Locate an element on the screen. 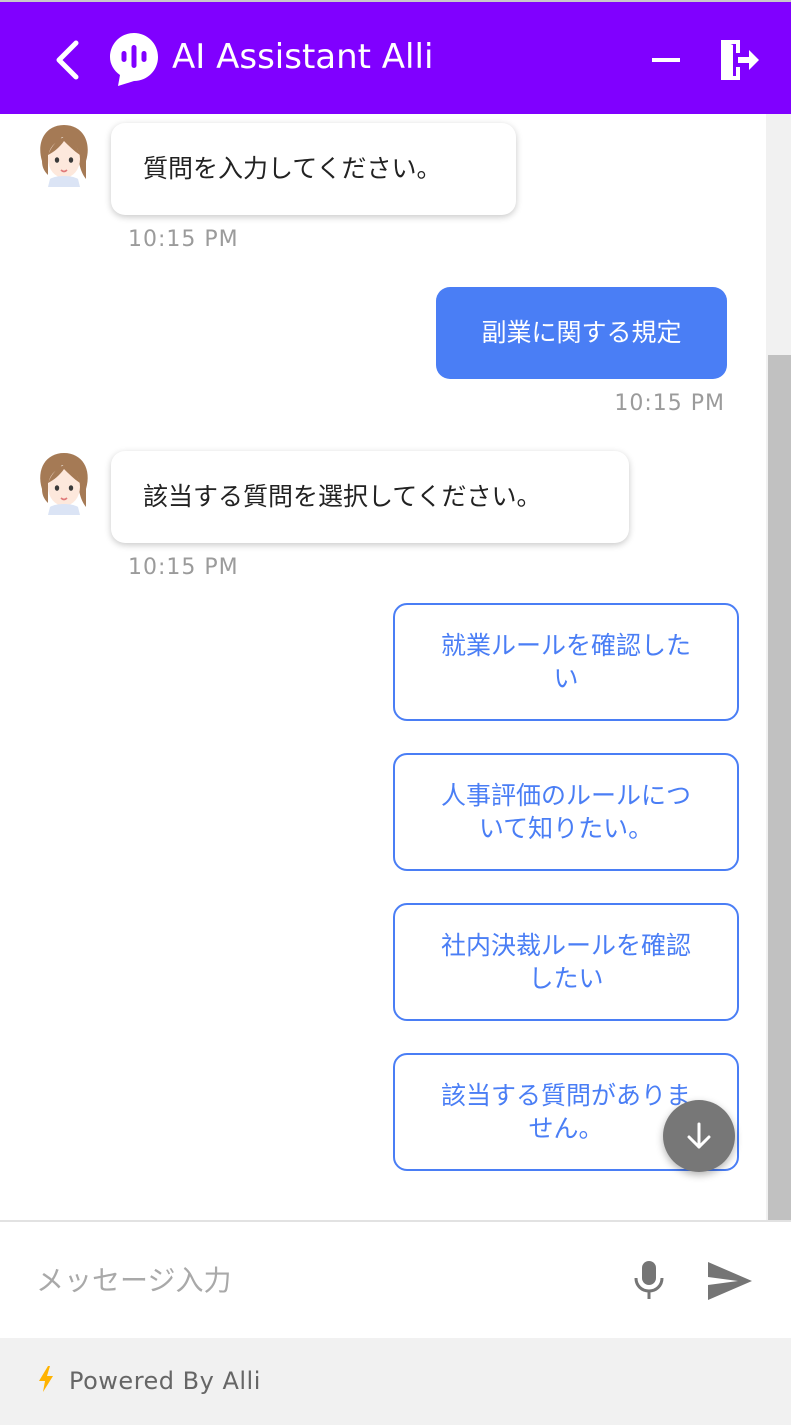 This screenshot has height=1425, width=791. bot-message-text: 該当する質問を選択してください。 is located at coordinates (342, 496).